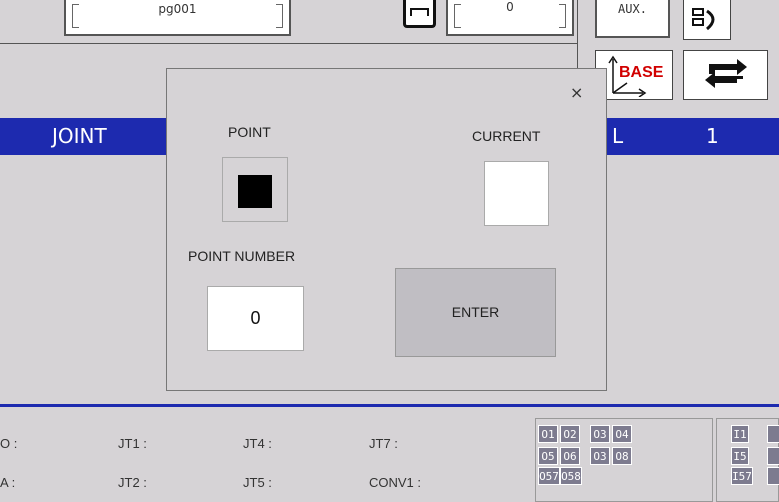 The image size is (779, 502). I want to click on input-i1: I1, so click(740, 434).